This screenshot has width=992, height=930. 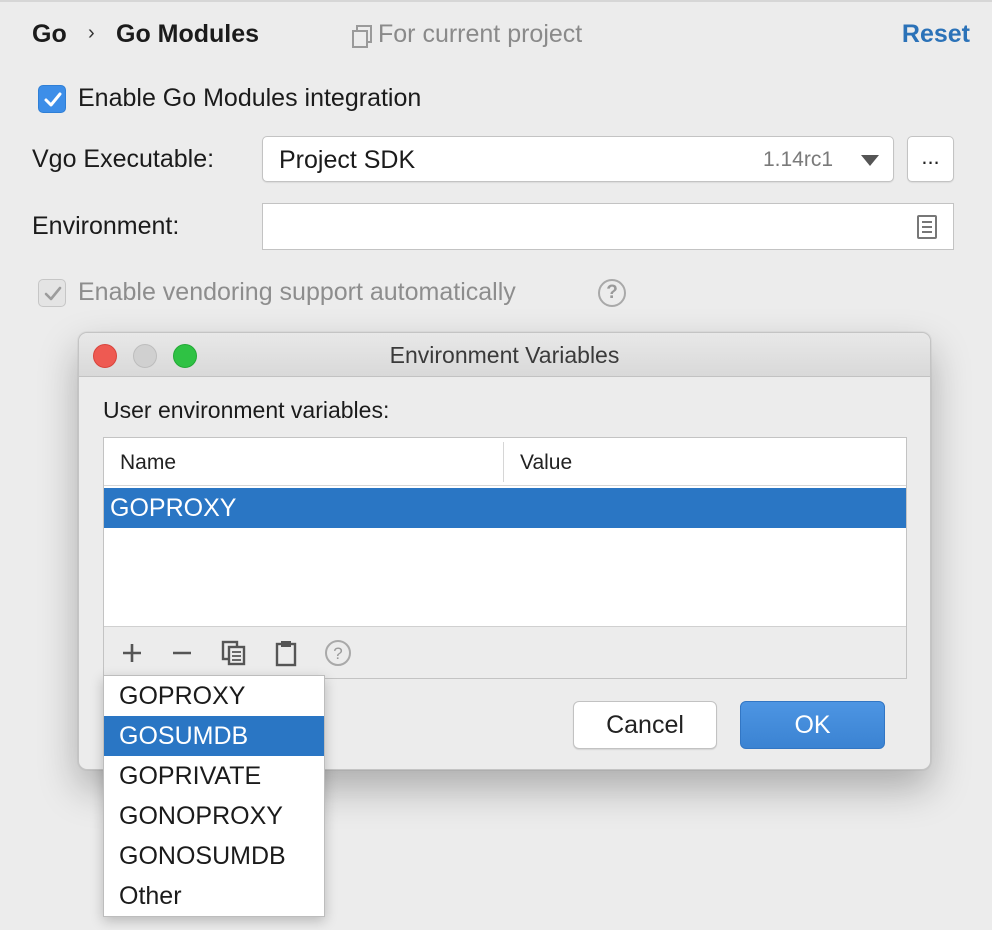 I want to click on scope-indicator: For current project, so click(x=467, y=34).